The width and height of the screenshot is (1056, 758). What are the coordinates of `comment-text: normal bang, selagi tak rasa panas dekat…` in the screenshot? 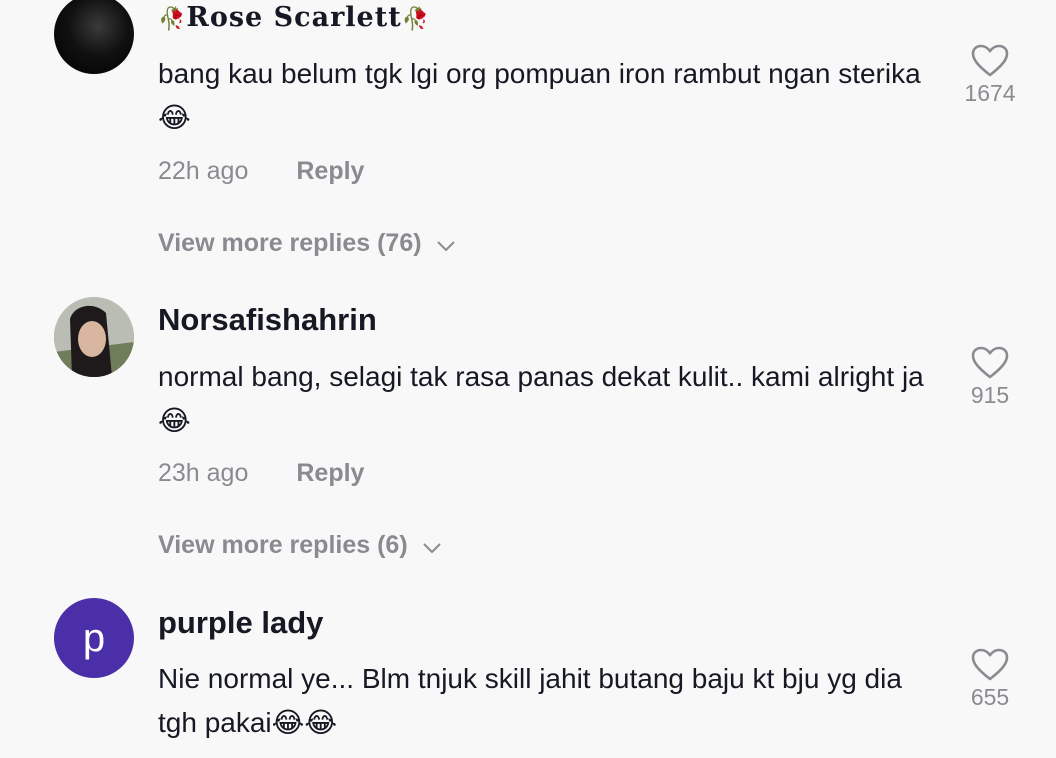 It's located at (541, 398).